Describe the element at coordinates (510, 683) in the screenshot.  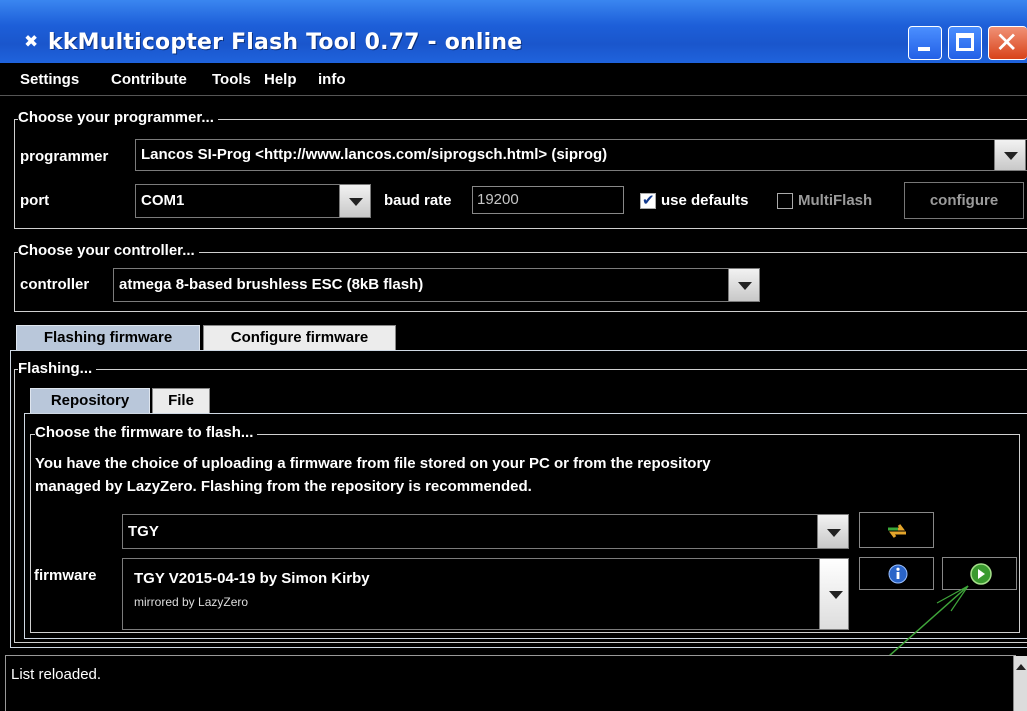
I see `log-output: List reloaded.` at that location.